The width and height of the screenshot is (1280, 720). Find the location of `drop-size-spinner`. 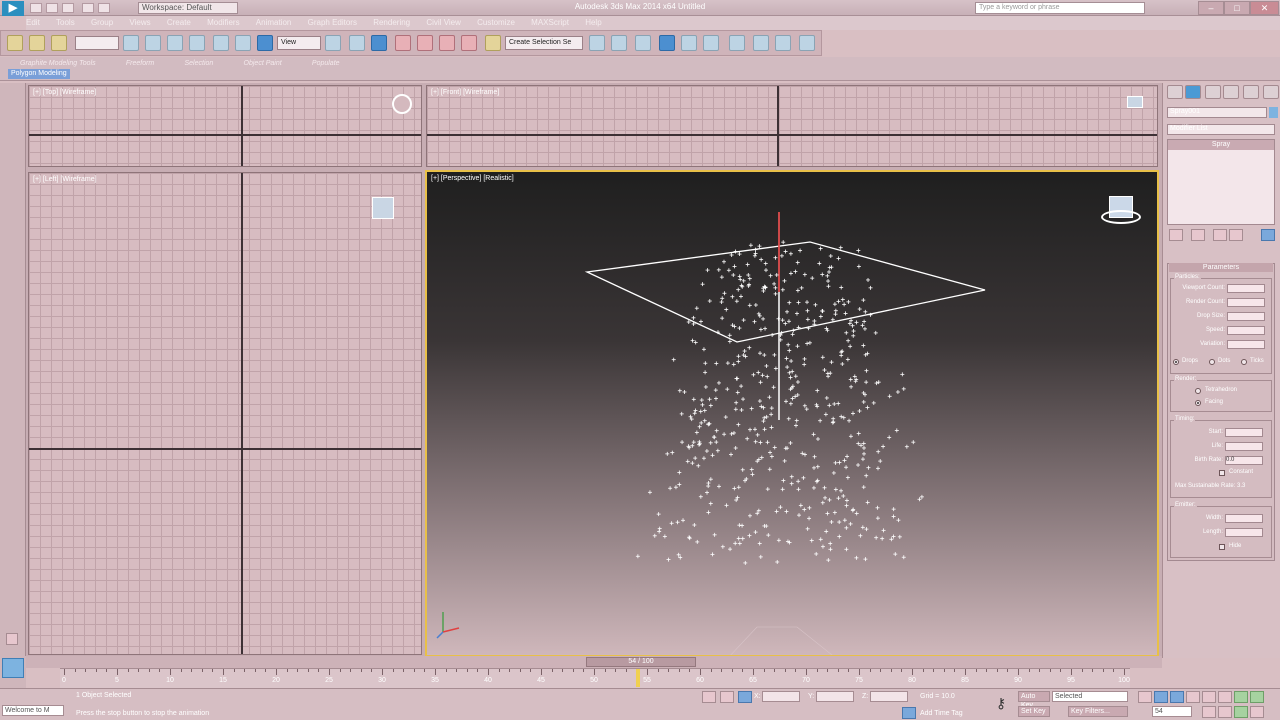

drop-size-spinner is located at coordinates (1246, 316).